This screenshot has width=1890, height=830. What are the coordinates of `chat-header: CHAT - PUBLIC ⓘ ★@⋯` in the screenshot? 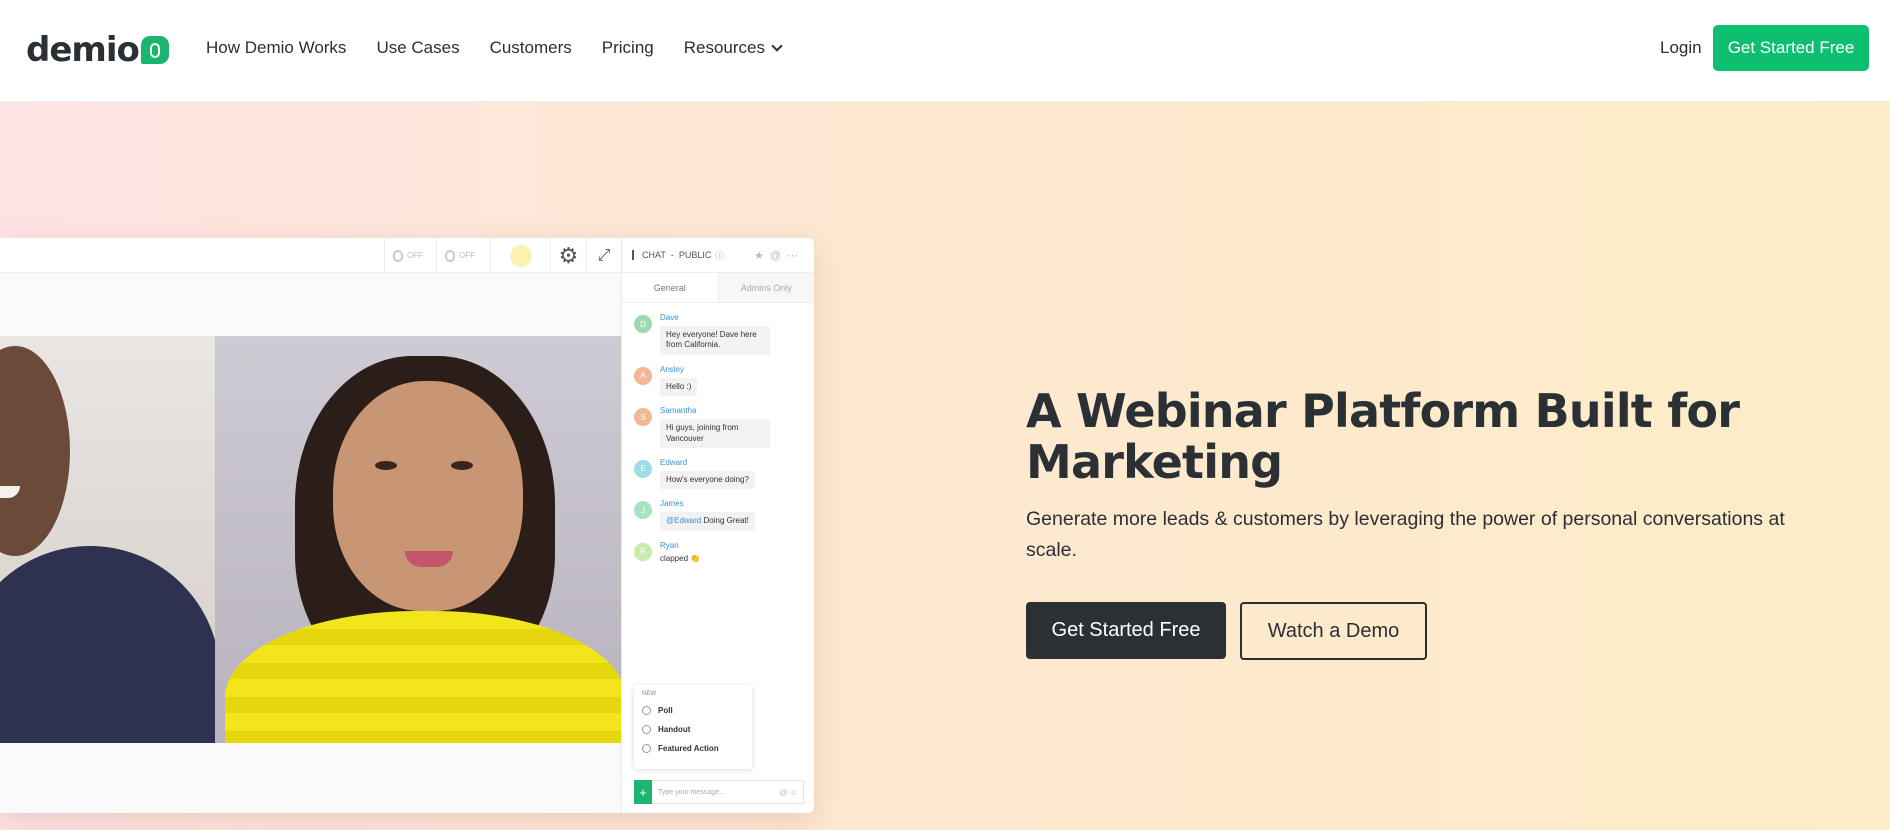 It's located at (718, 255).